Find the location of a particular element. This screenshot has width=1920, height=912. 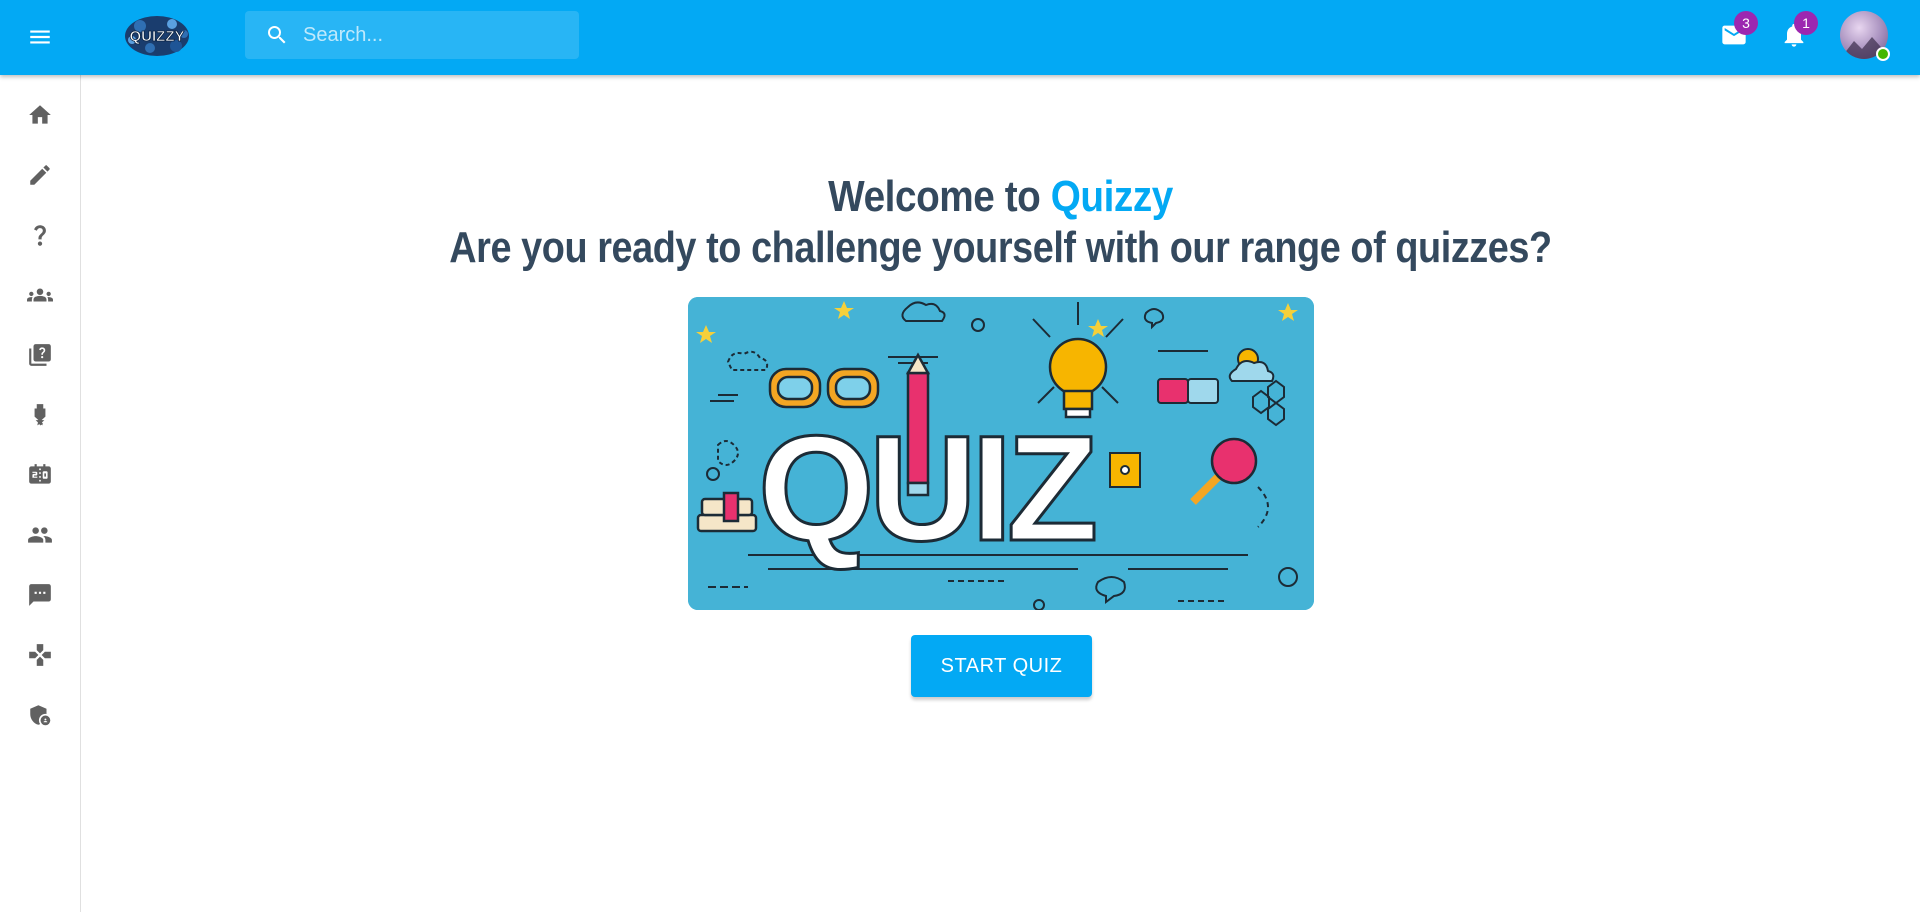

start-quiz-button: START QUIZ is located at coordinates (1001, 666).